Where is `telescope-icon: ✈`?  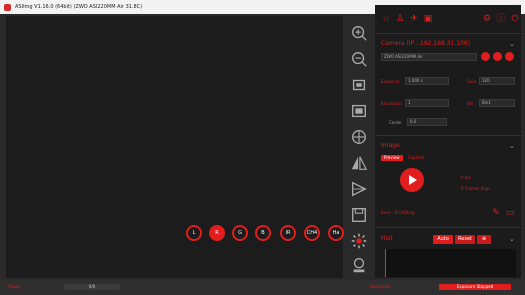 telescope-icon: ✈ is located at coordinates (414, 19).